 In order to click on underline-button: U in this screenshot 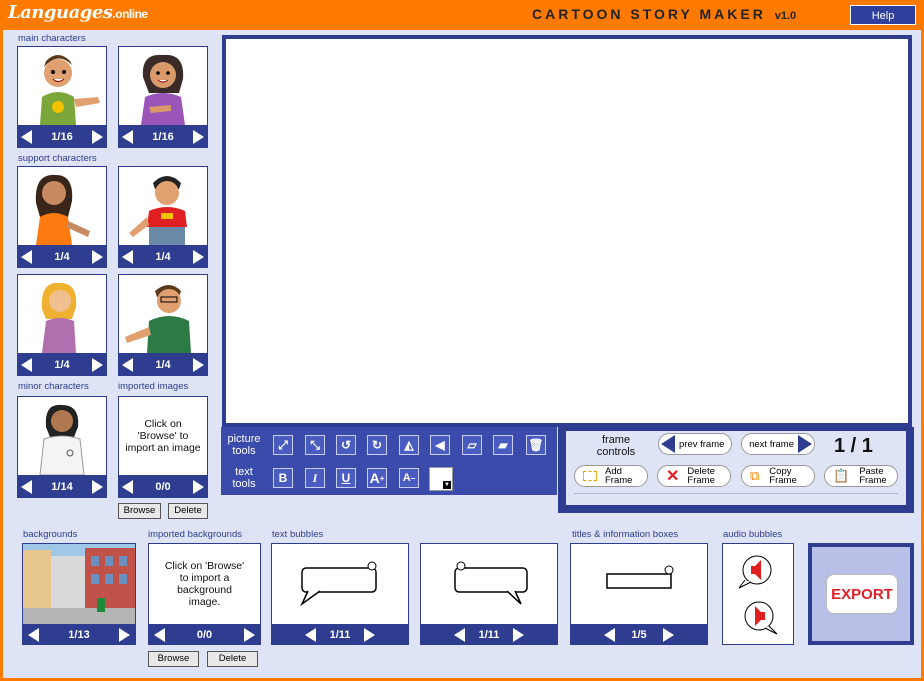, I will do `click(346, 478)`.